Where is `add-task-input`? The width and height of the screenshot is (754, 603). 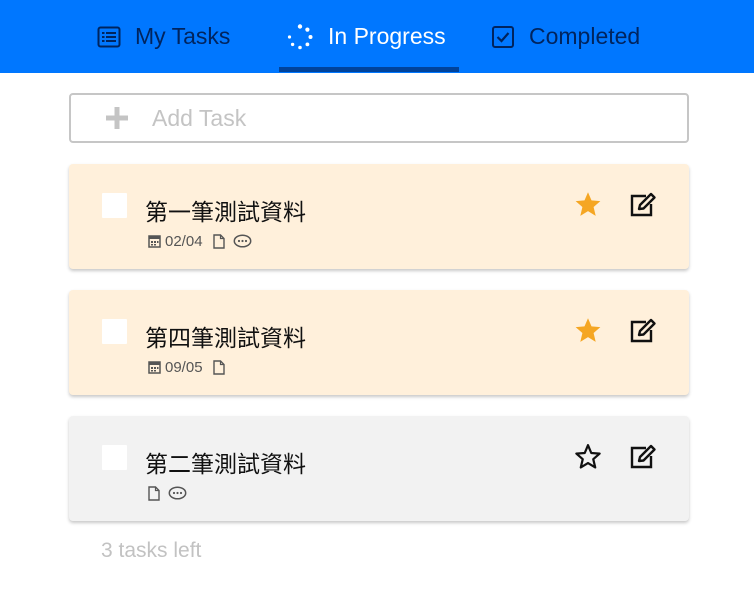 add-task-input is located at coordinates (392, 118).